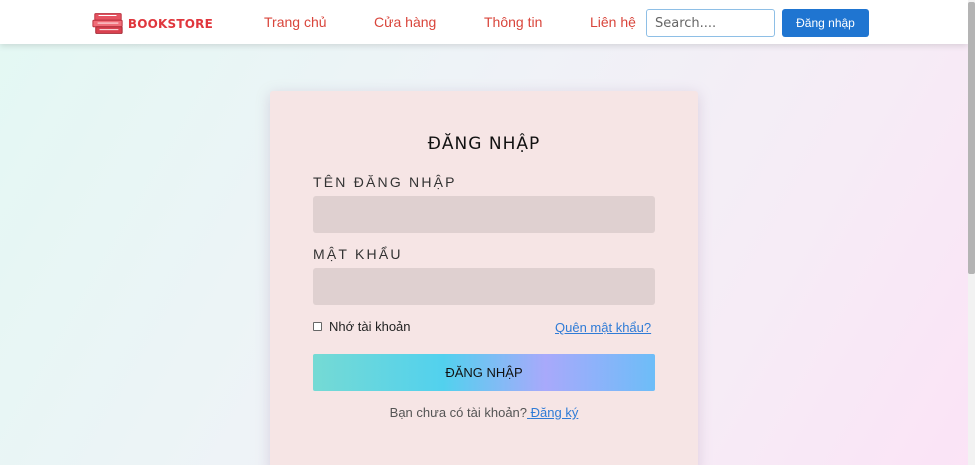 Image resolution: width=975 pixels, height=465 pixels. What do you see at coordinates (613, 22) in the screenshot?
I see `nav-link-contact: Liên hệ` at bounding box center [613, 22].